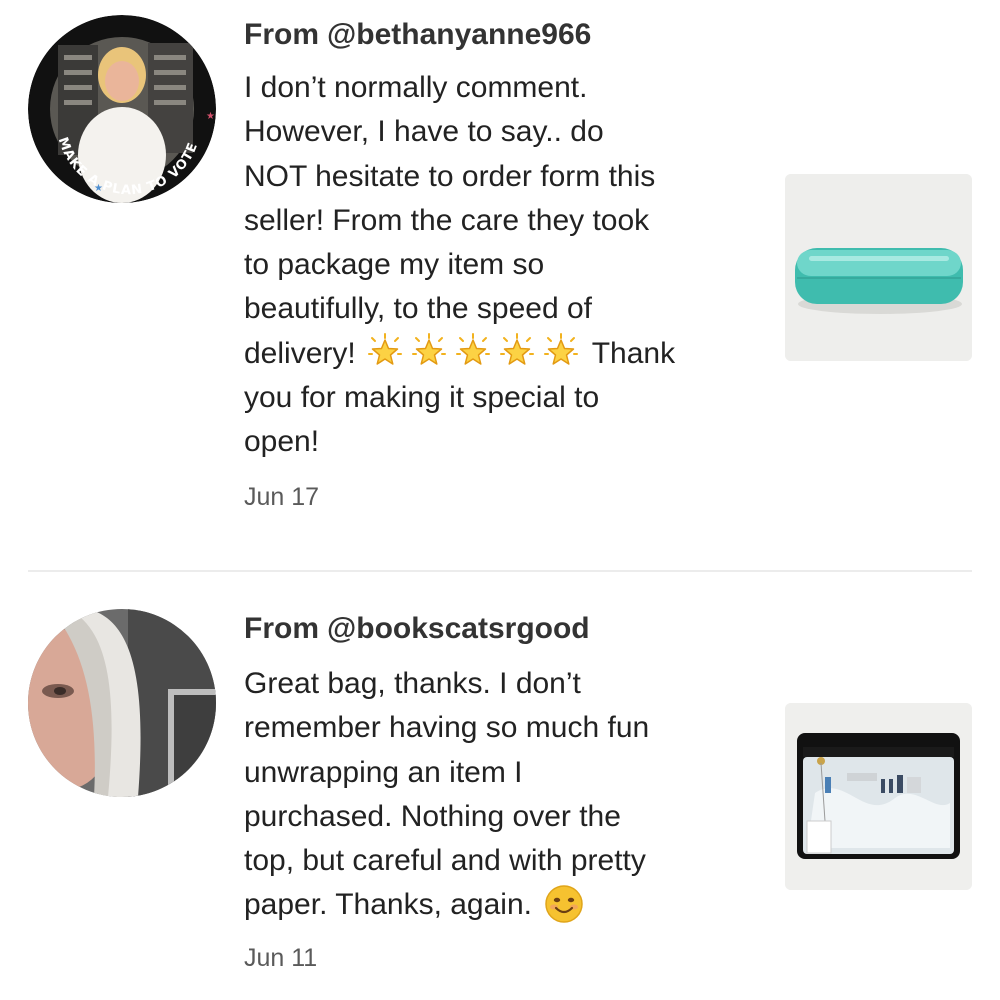 This screenshot has height=1000, width=1000. I want to click on reviewer-avatar, so click(122, 703).